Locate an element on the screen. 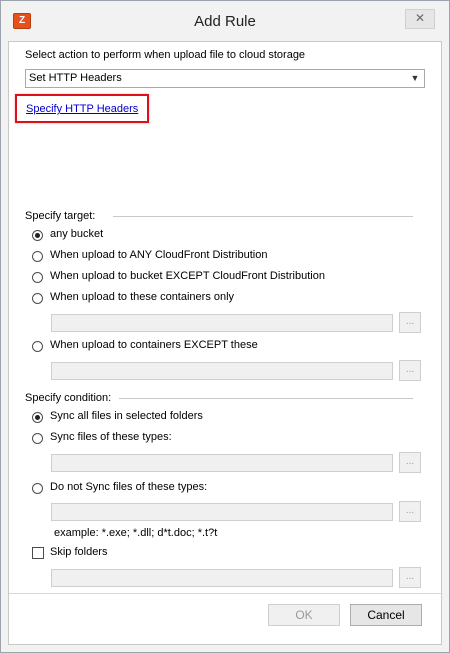 The width and height of the screenshot is (450, 653). target-radio-any-cloudfront is located at coordinates (37, 256).